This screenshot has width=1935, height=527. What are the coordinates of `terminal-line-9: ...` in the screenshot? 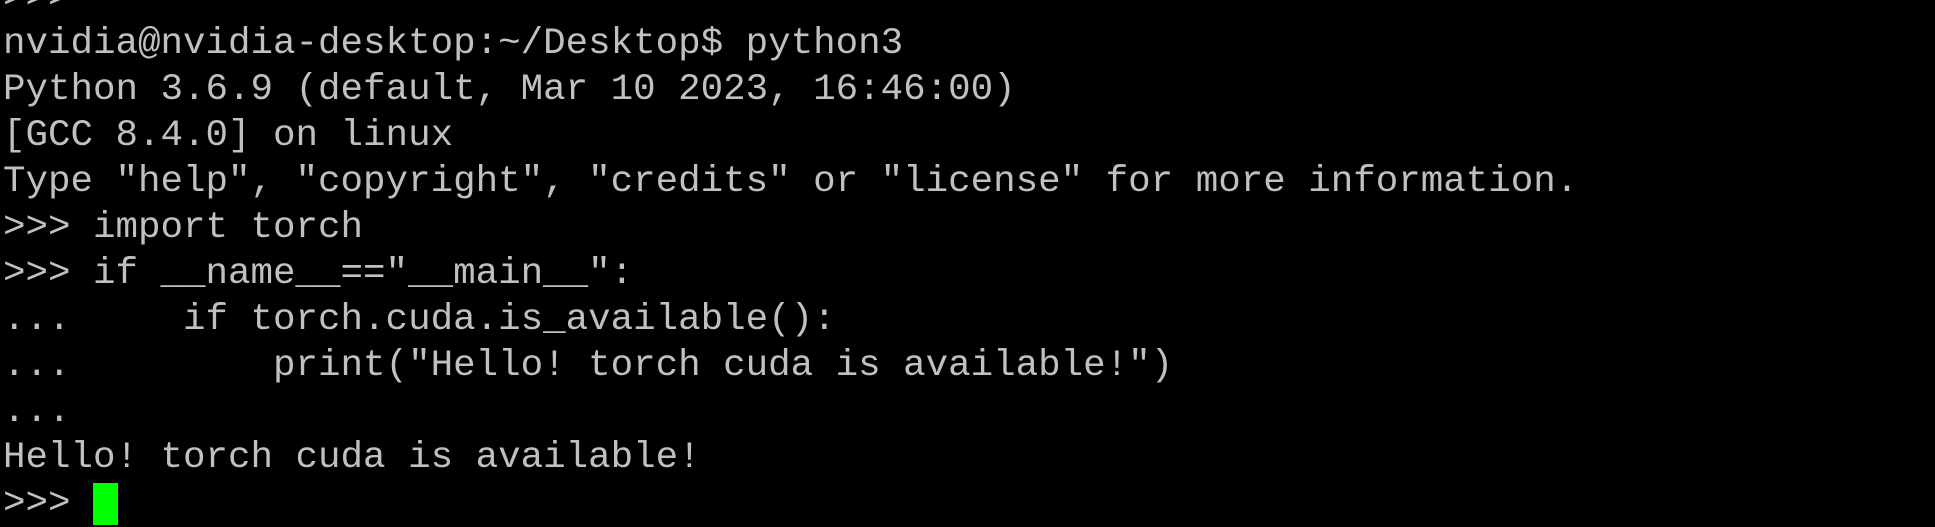 It's located at (37, 412).